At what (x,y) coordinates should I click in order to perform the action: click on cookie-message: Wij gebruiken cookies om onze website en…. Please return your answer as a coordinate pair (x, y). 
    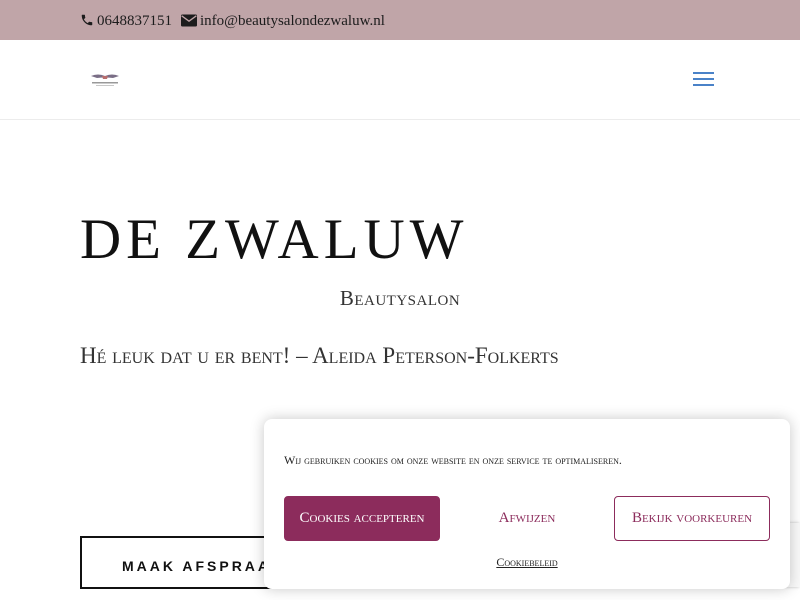
    Looking at the image, I should click on (453, 460).